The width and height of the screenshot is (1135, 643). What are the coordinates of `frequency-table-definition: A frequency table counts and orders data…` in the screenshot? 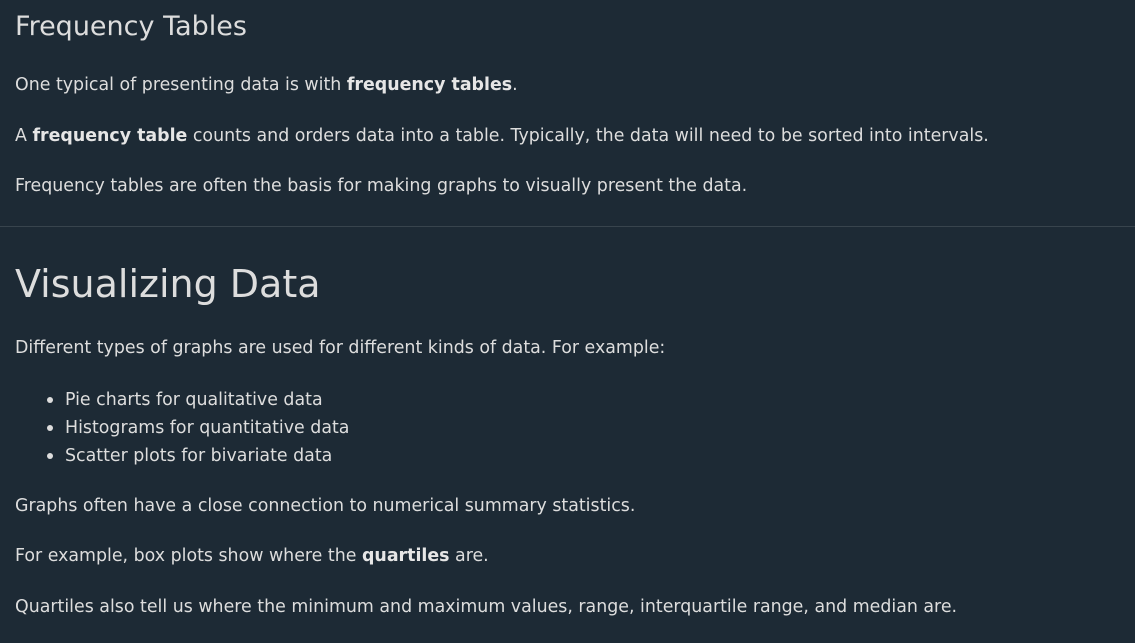 It's located at (502, 136).